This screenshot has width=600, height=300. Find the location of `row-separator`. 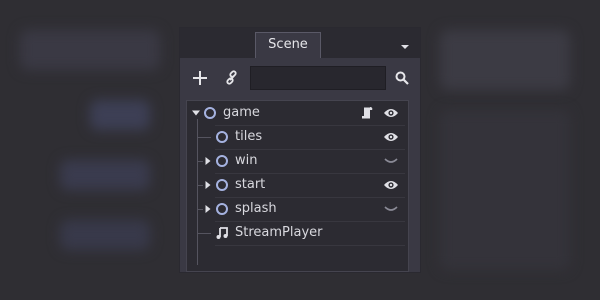

row-separator is located at coordinates (310, 245).